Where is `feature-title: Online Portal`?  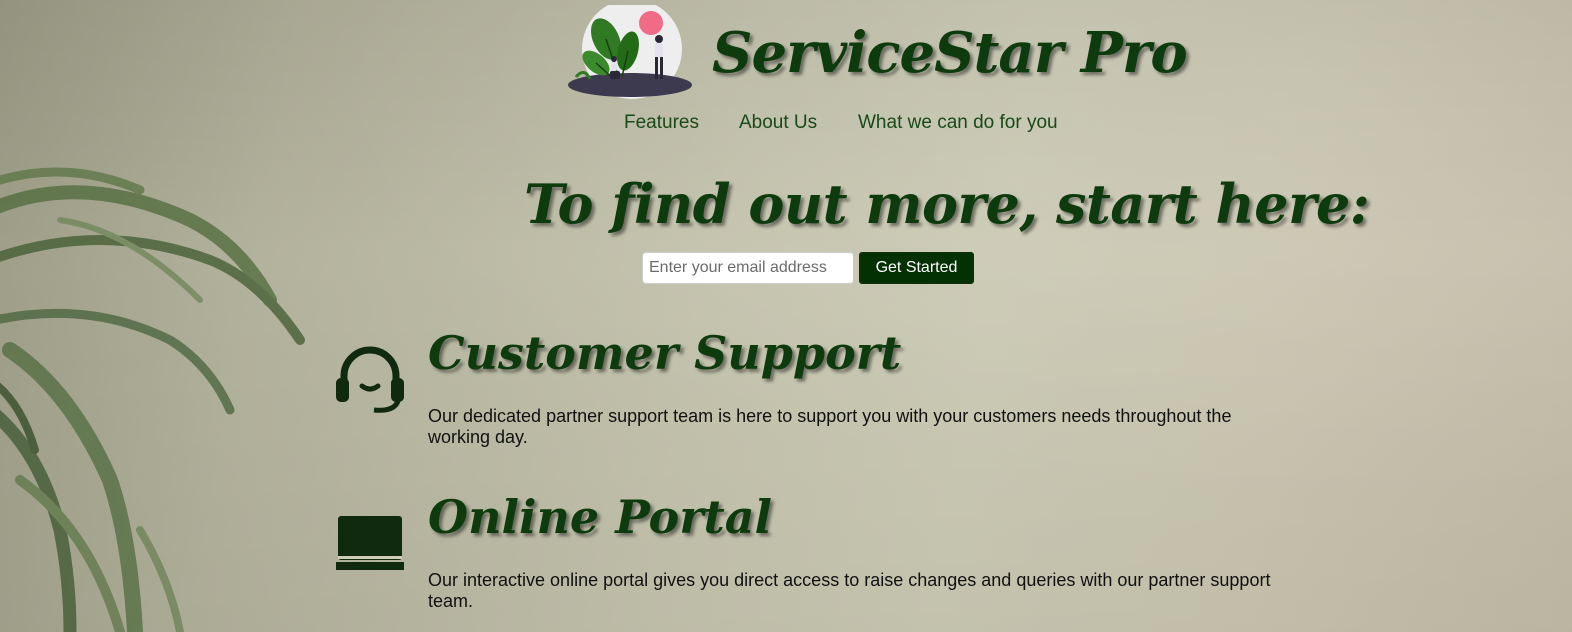
feature-title: Online Portal is located at coordinates (600, 517).